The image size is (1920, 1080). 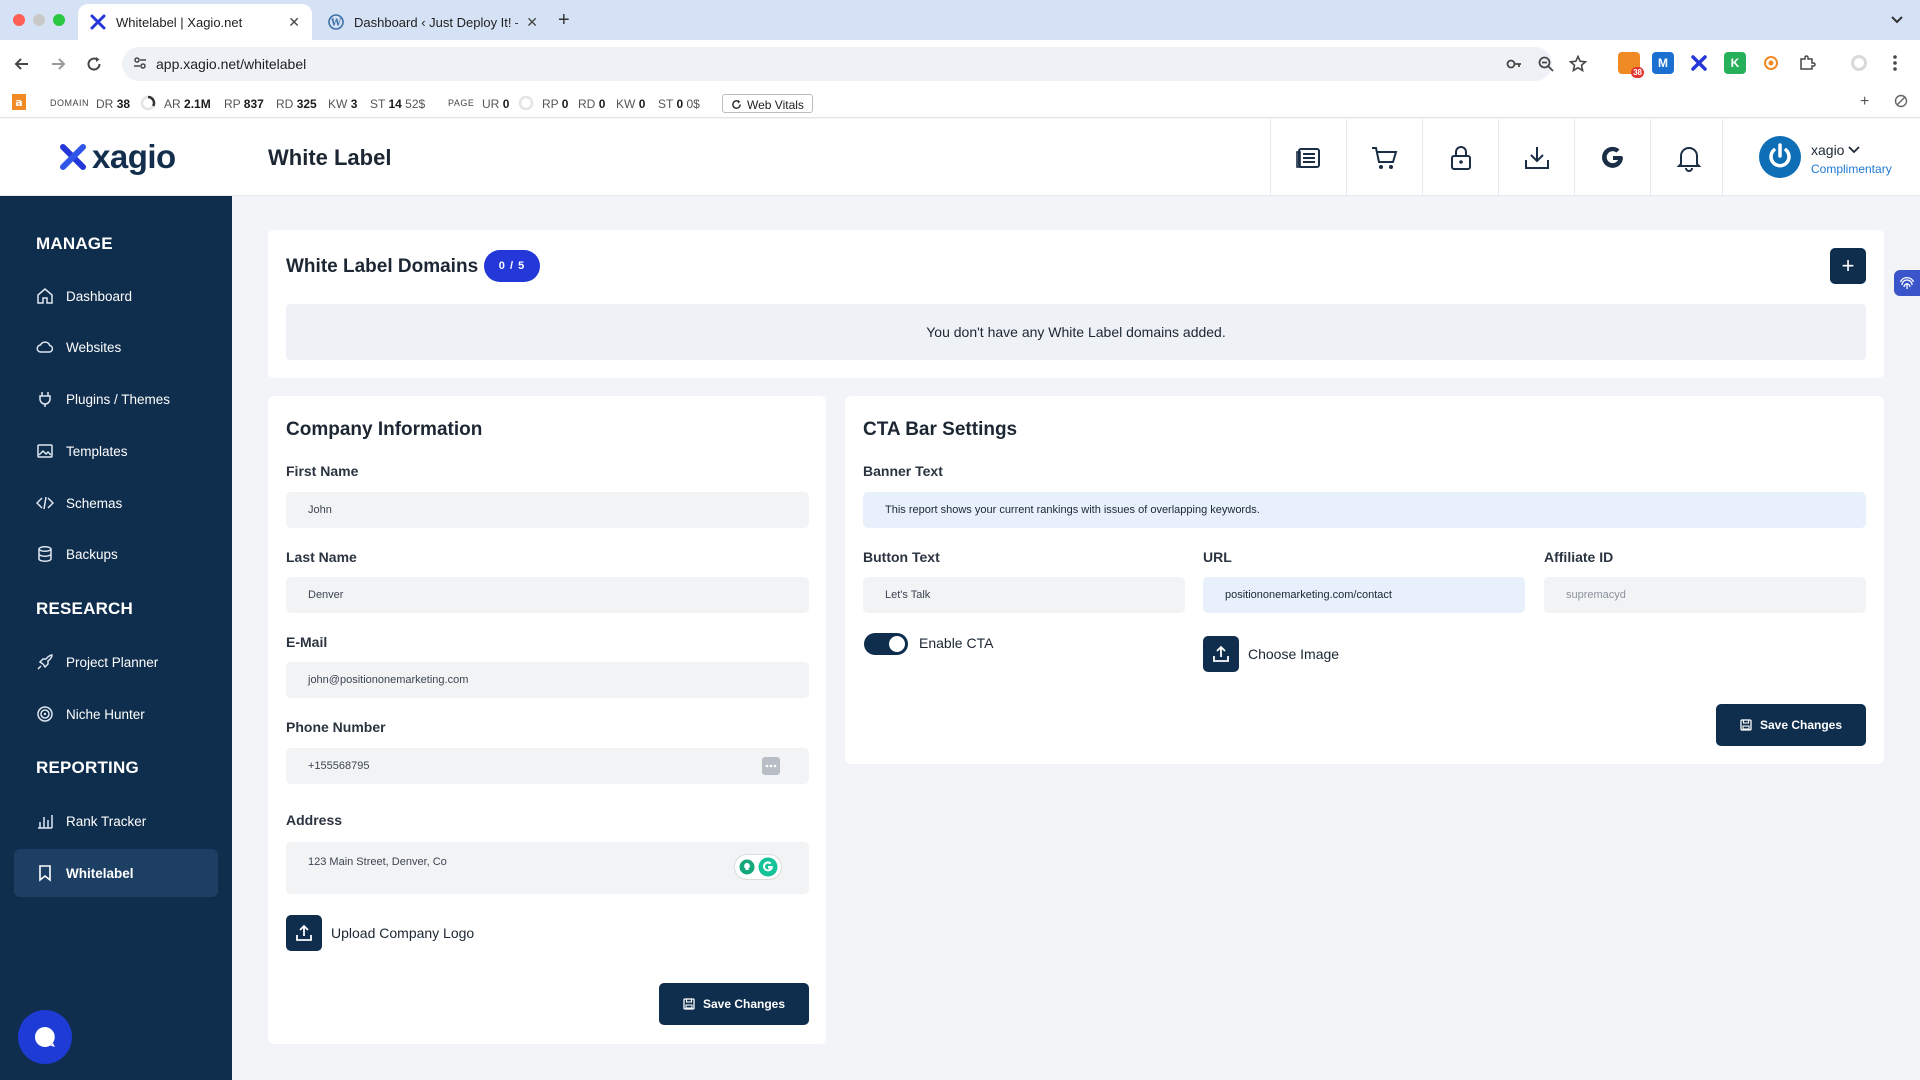 I want to click on pst-value: 0, so click(x=680, y=104).